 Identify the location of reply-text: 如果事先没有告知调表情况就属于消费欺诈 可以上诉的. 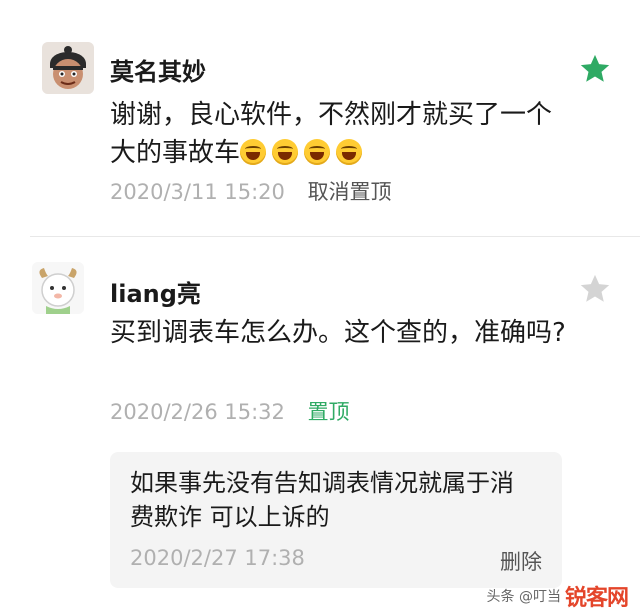
(322, 500).